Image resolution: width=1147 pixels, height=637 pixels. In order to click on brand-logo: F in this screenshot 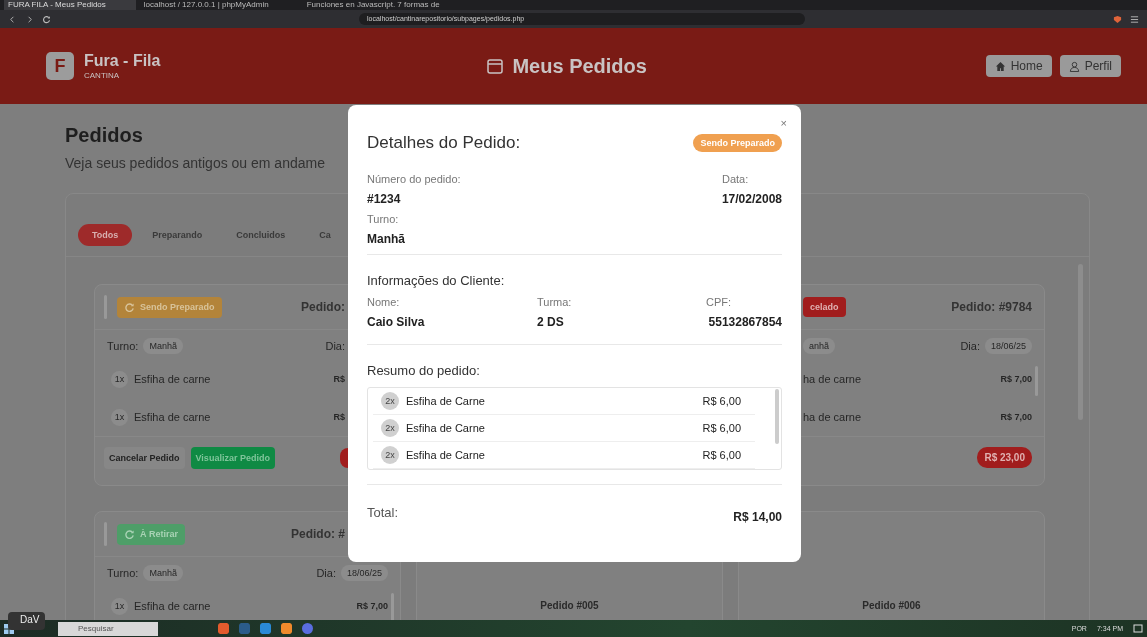, I will do `click(60, 66)`.